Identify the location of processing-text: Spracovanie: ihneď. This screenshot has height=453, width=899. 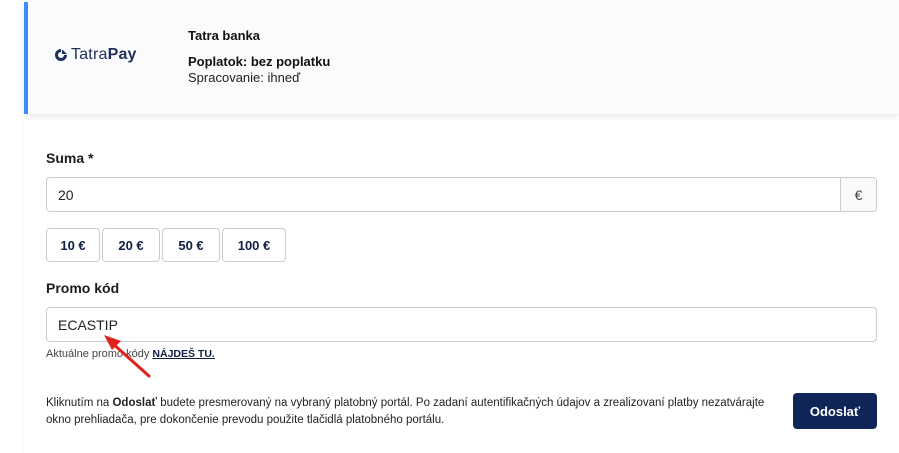
(244, 77).